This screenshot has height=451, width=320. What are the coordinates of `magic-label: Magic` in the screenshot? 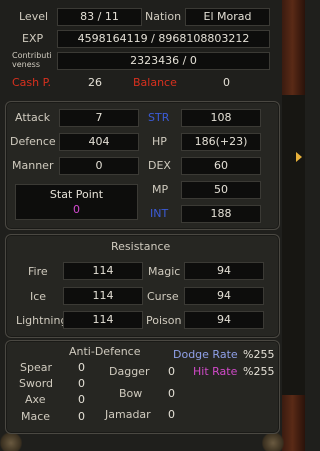 It's located at (164, 271).